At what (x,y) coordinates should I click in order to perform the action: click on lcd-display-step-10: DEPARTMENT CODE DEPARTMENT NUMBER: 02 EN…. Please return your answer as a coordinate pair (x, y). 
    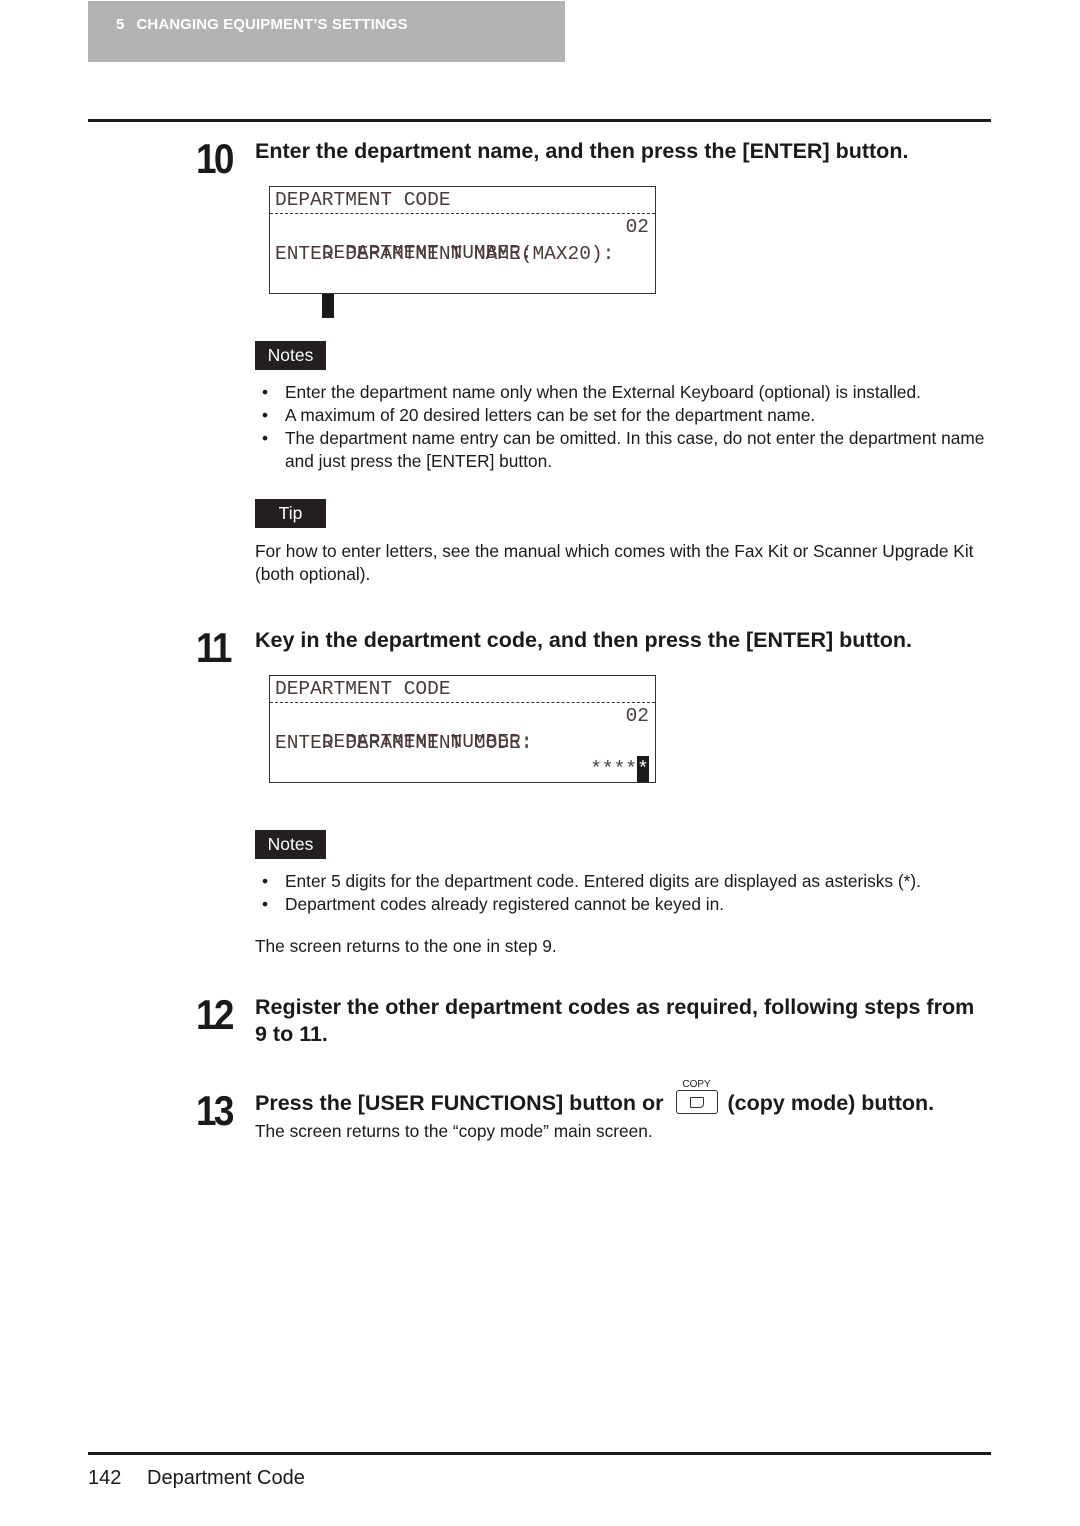
    Looking at the image, I should click on (462, 252).